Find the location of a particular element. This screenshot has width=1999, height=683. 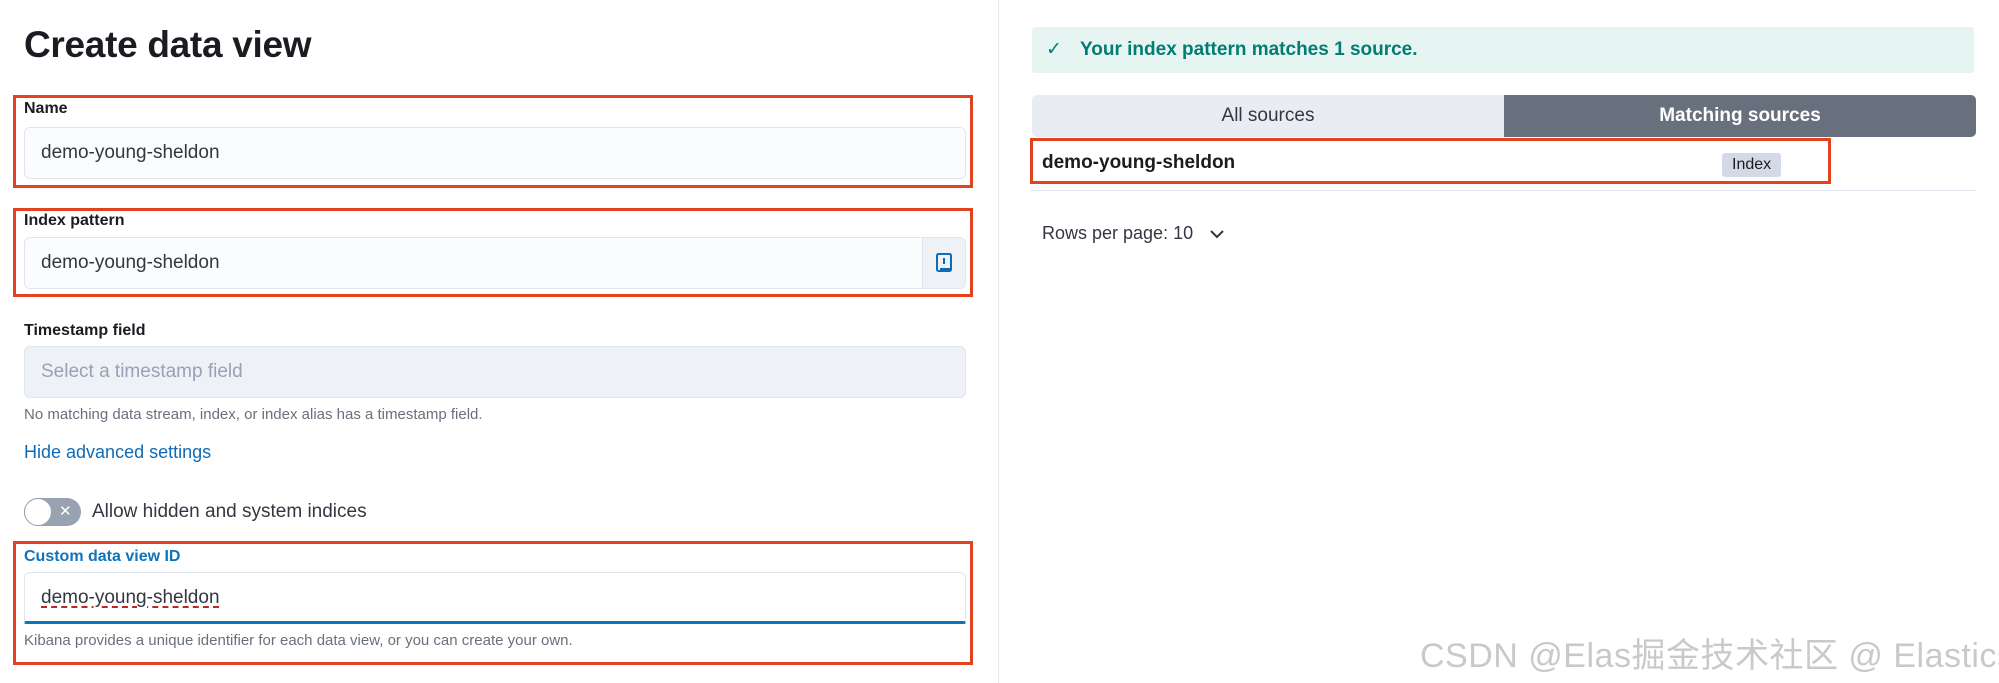

index-pattern-help-button is located at coordinates (943, 263).